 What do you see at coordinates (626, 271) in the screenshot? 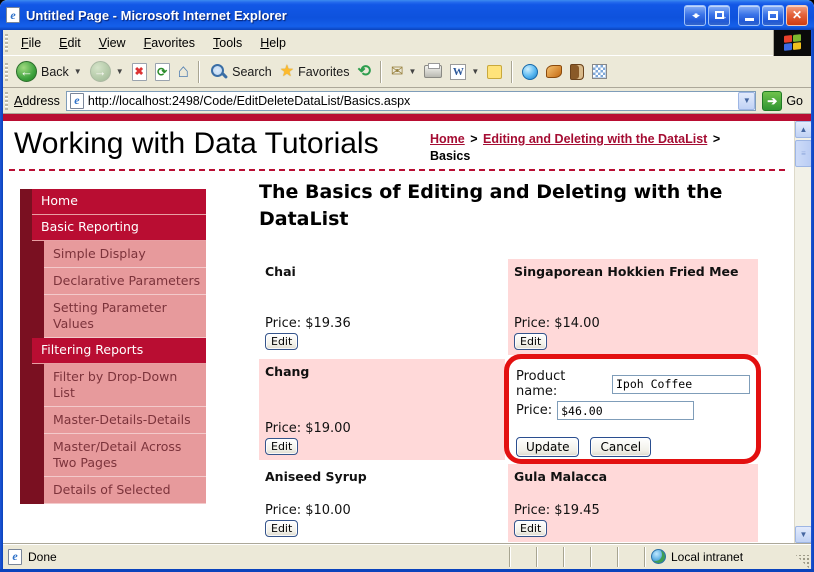
I see `product-name: Singaporean Hokkien Fried Mee` at bounding box center [626, 271].